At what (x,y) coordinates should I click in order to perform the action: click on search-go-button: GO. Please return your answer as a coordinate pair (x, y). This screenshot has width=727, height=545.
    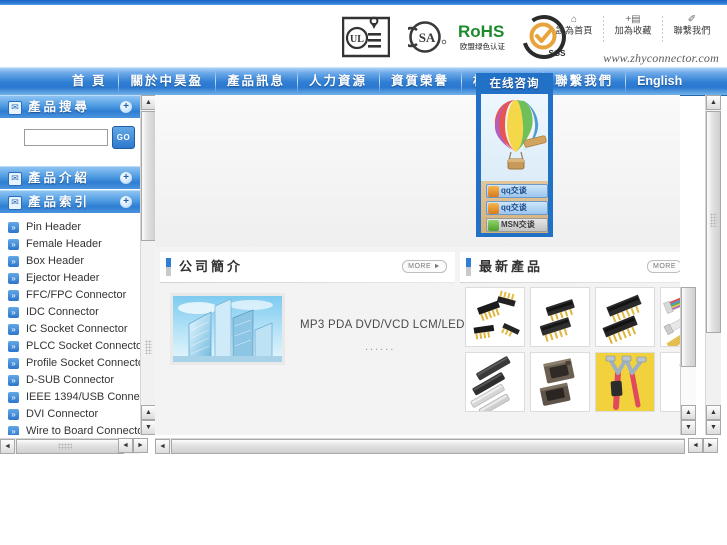
    Looking at the image, I should click on (123, 137).